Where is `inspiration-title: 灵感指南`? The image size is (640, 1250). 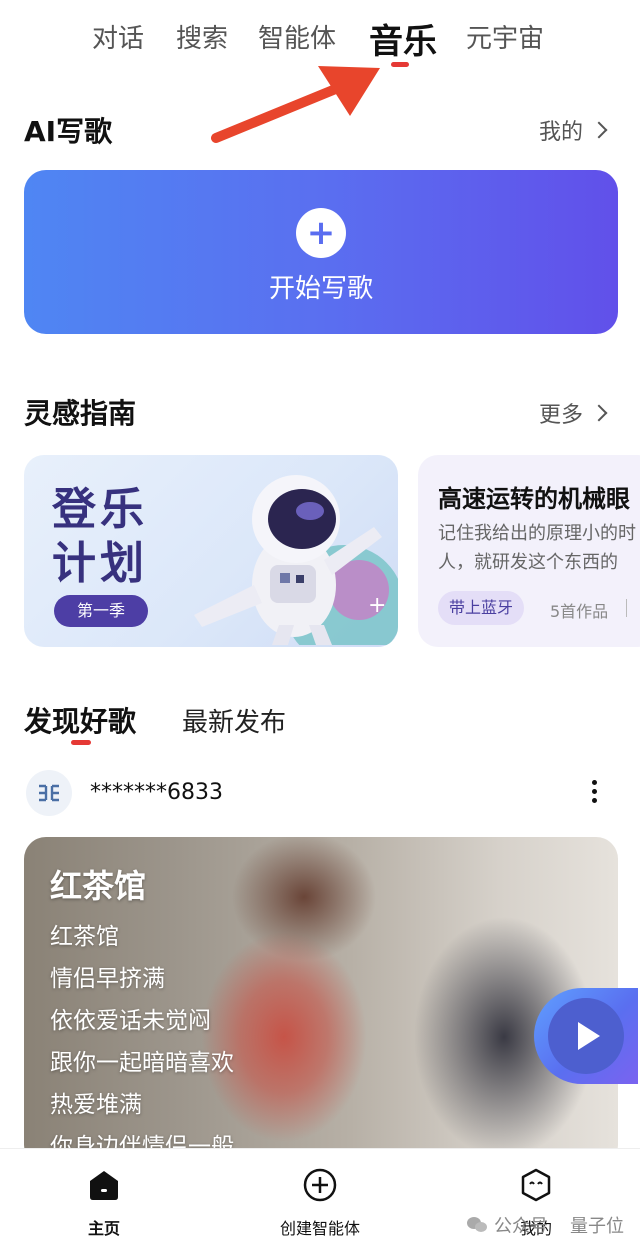
inspiration-title: 灵感指南 is located at coordinates (80, 413).